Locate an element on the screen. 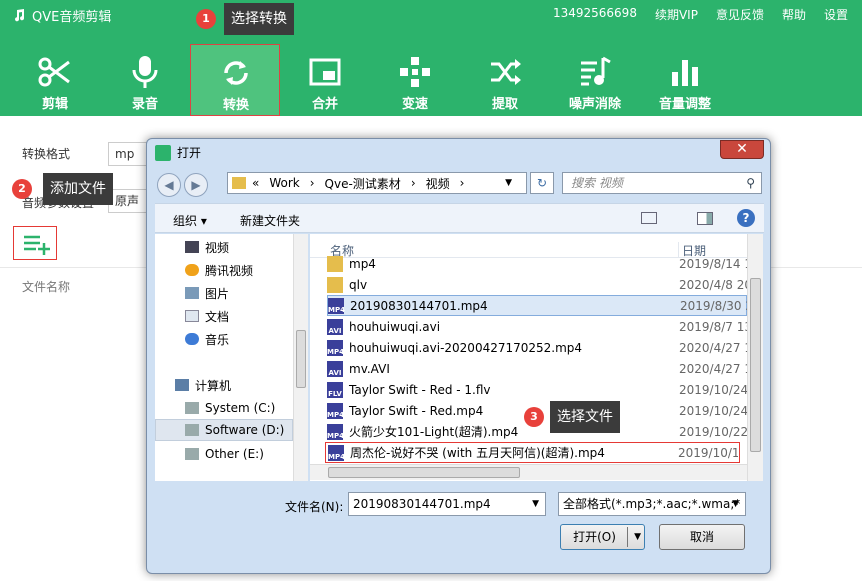  add-list-icon is located at coordinates (37, 245).